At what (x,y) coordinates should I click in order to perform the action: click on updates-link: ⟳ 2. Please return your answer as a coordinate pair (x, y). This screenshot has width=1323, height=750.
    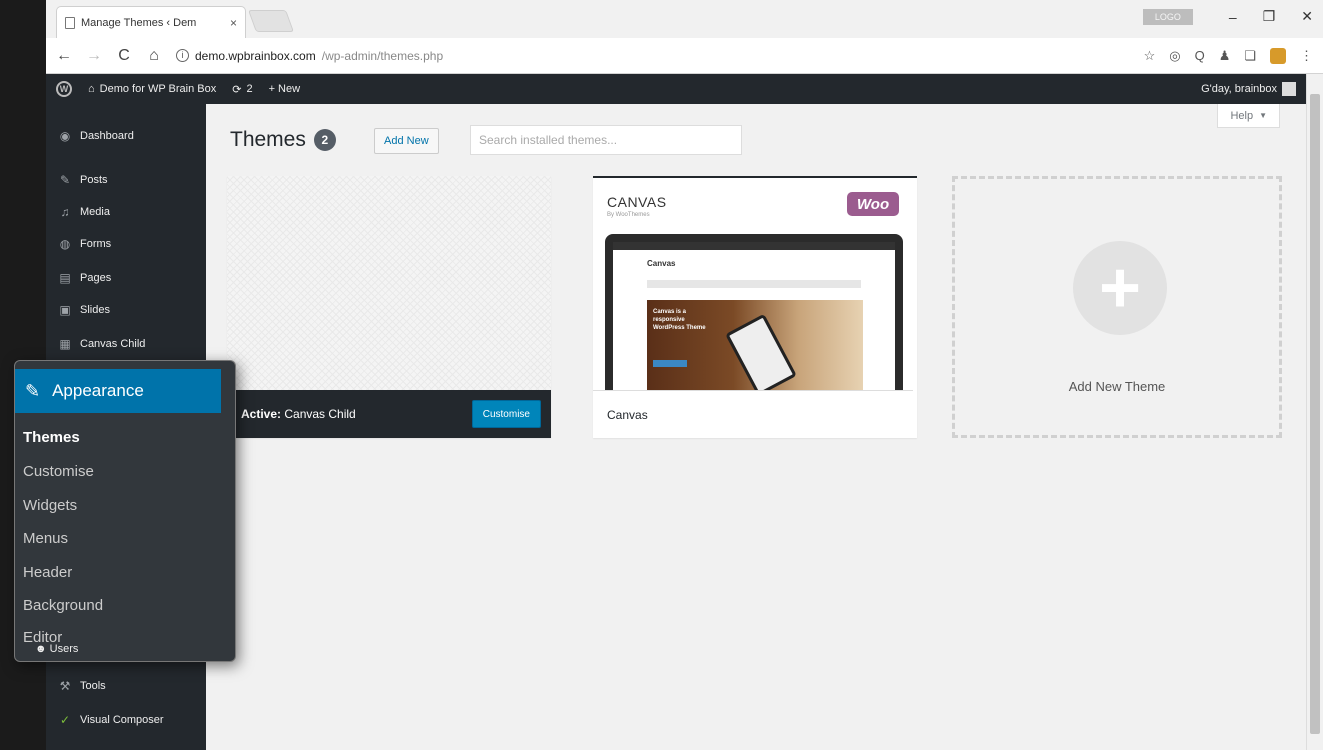
    Looking at the image, I should click on (242, 89).